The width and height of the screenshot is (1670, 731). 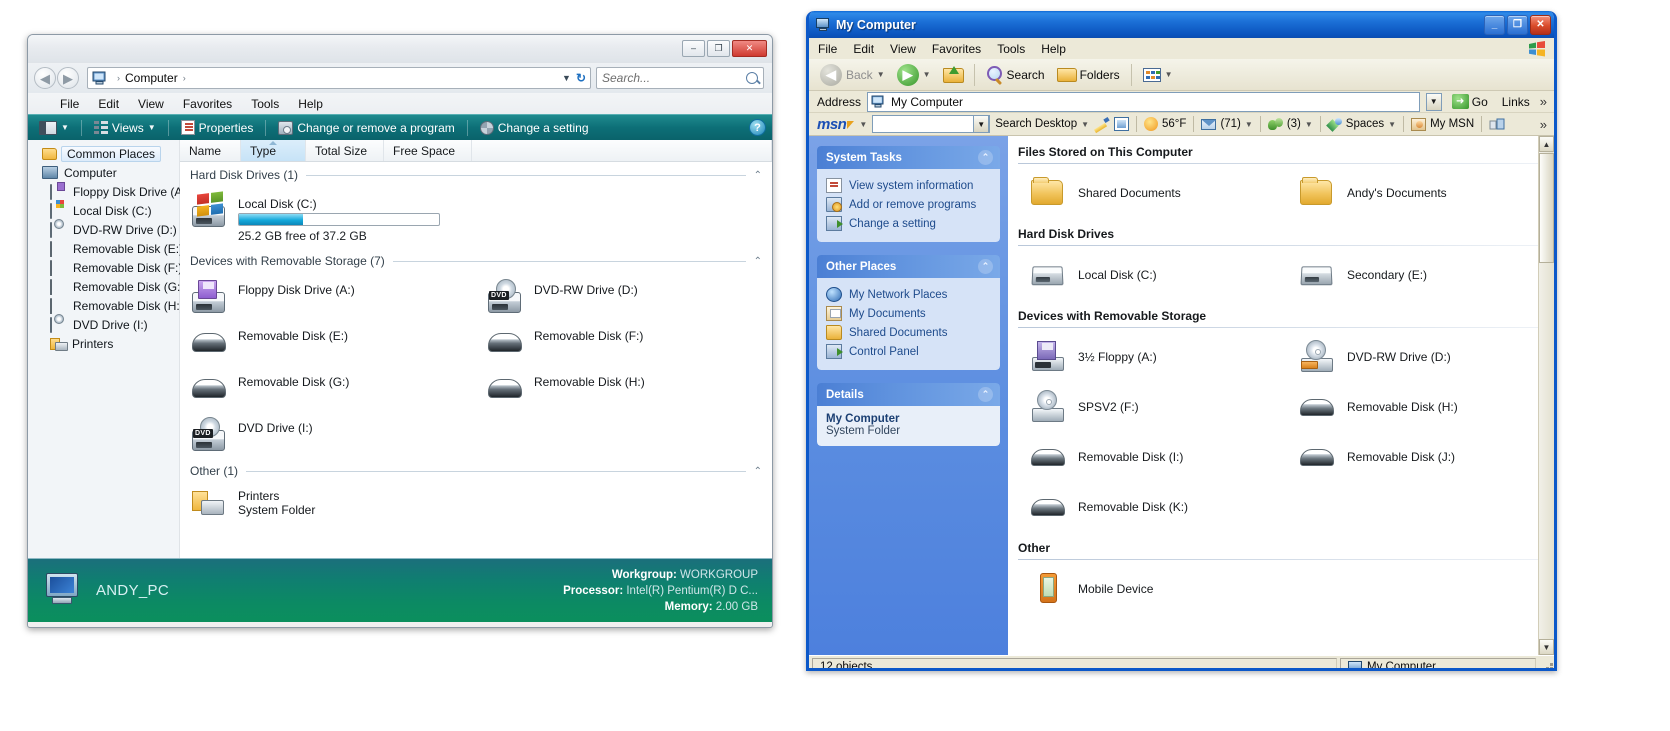 What do you see at coordinates (1150, 193) in the screenshot?
I see `list-item-shared-documents: Shared Documents` at bounding box center [1150, 193].